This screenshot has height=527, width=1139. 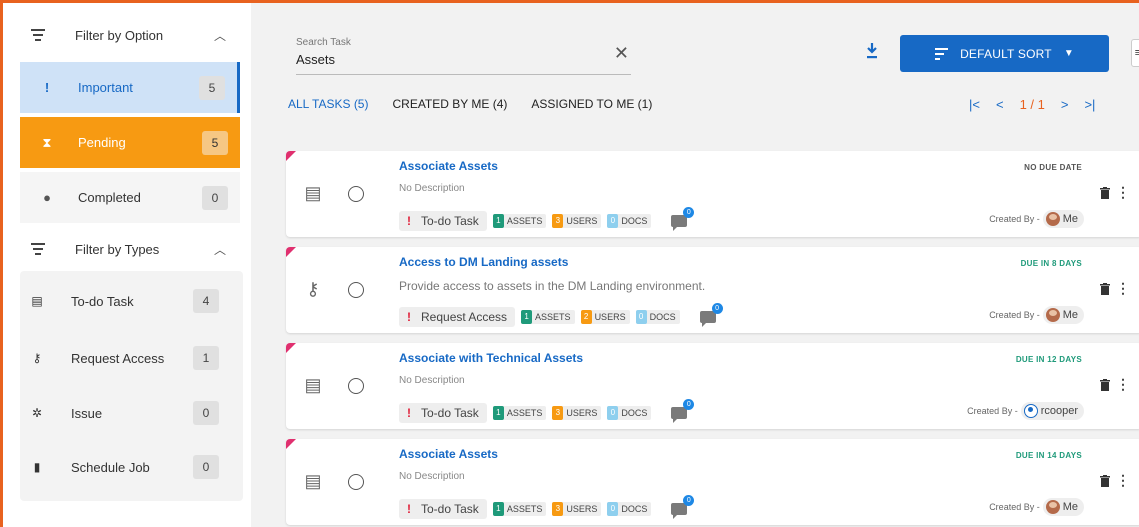 What do you see at coordinates (1135, 53) in the screenshot?
I see `panel-toggle-icon: ≡` at bounding box center [1135, 53].